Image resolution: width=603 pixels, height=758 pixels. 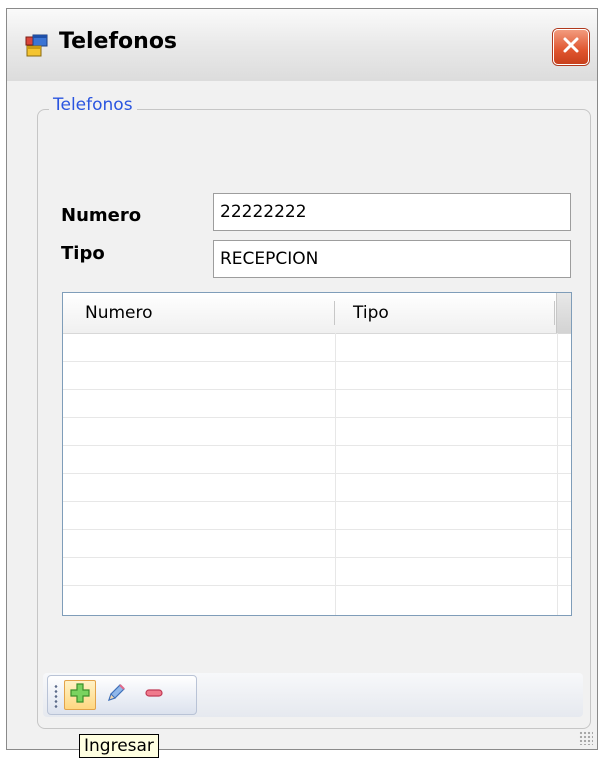 I want to click on tipo-input, so click(x=392, y=259).